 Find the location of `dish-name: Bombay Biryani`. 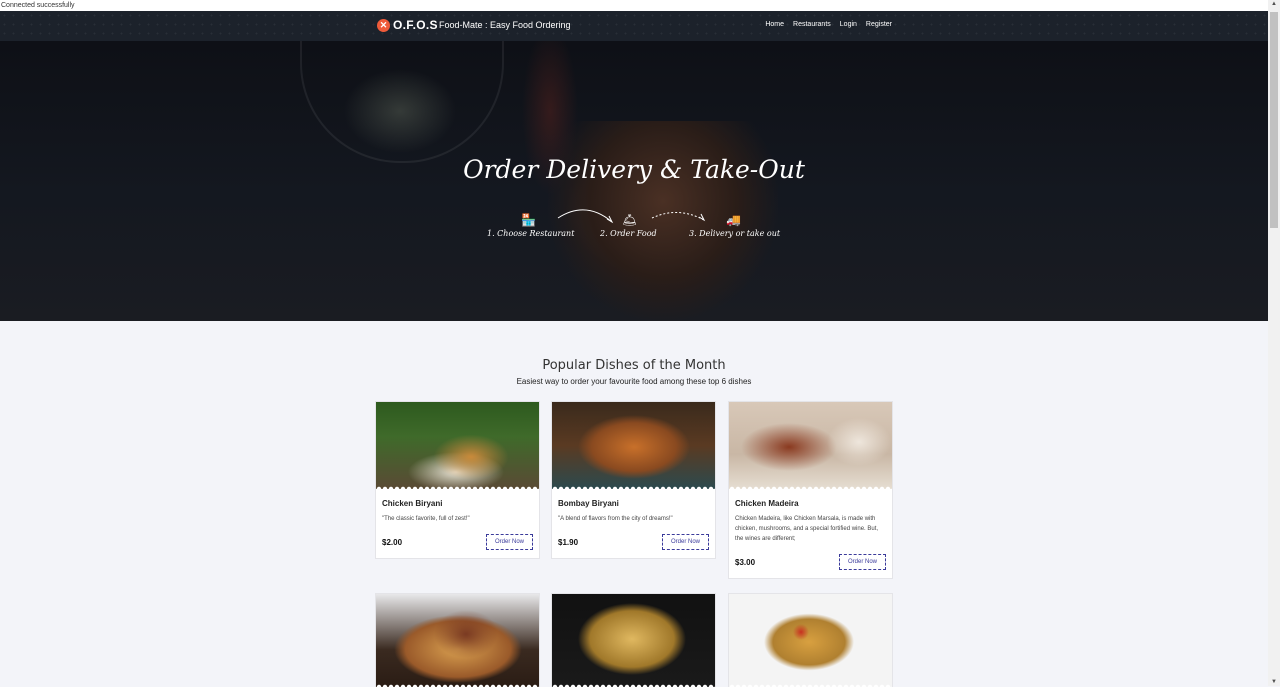

dish-name: Bombay Biryani is located at coordinates (588, 503).